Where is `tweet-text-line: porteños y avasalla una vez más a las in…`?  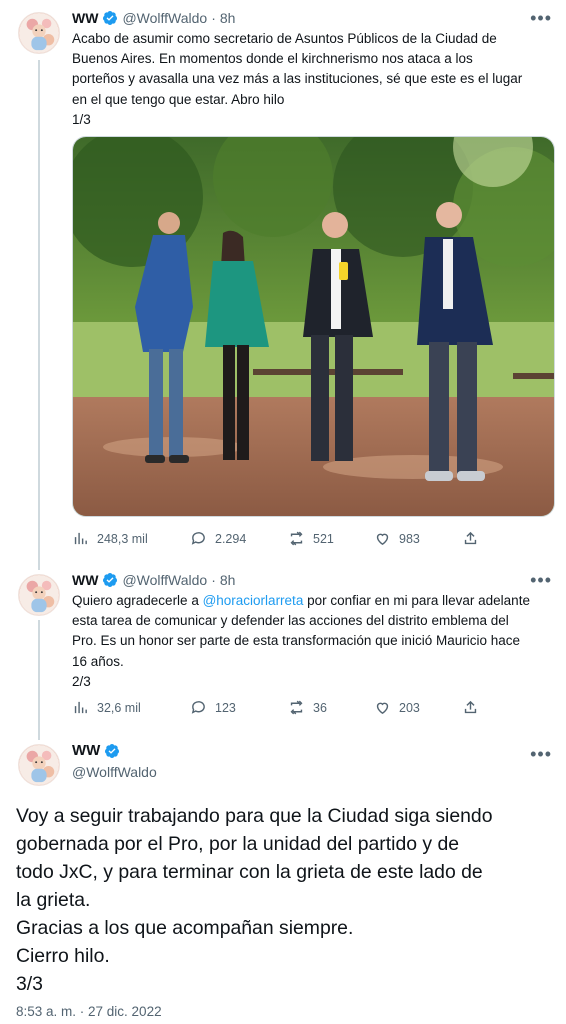
tweet-text-line: porteños y avasalla una vez más a las in… is located at coordinates (297, 79).